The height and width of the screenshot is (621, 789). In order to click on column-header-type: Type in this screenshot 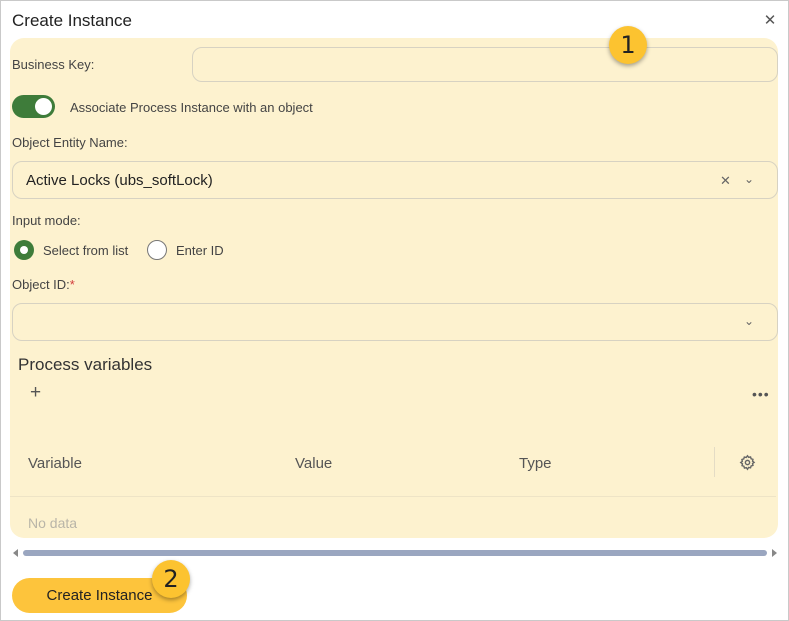, I will do `click(535, 463)`.